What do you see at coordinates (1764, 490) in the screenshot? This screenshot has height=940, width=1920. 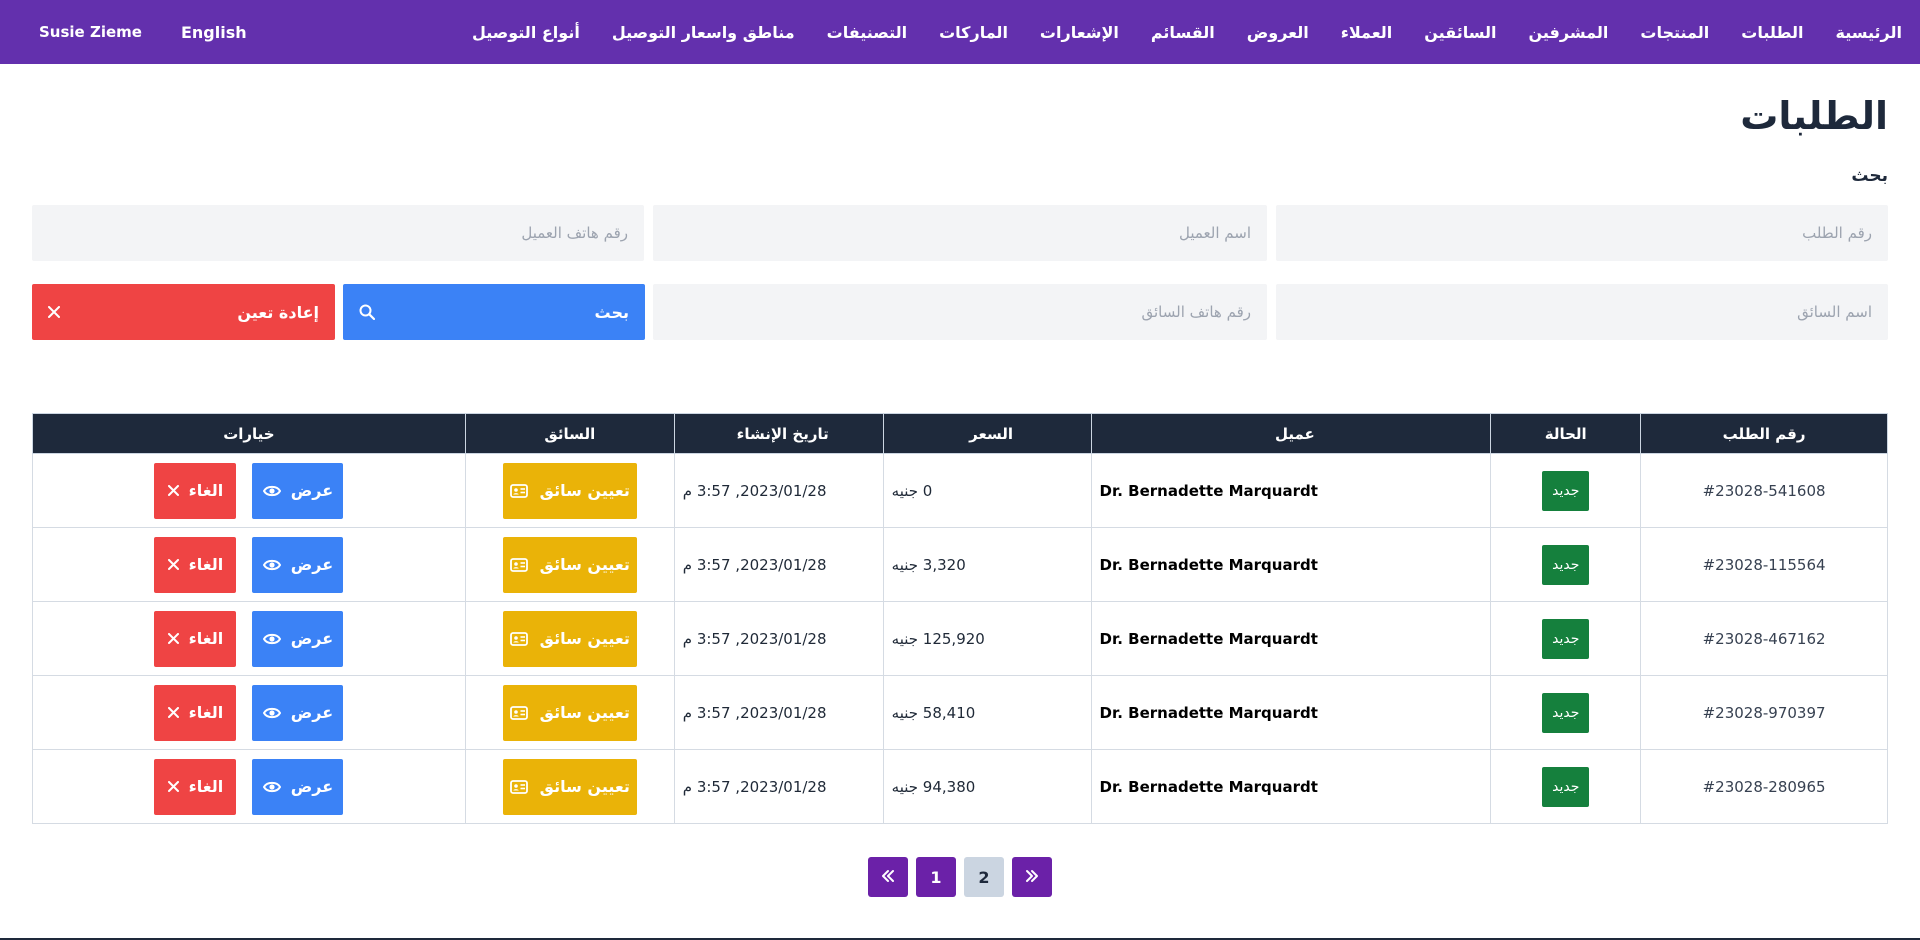 I see `order-number-cell: #23028-541608` at bounding box center [1764, 490].